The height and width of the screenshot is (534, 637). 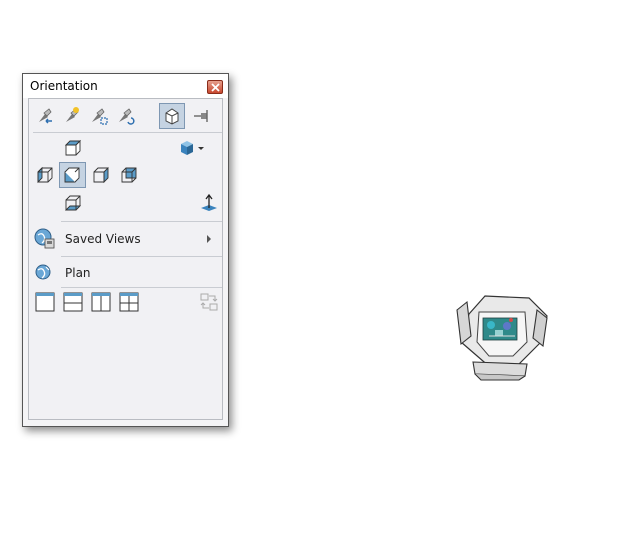 I want to click on left-view-icon, so click(x=45, y=175).